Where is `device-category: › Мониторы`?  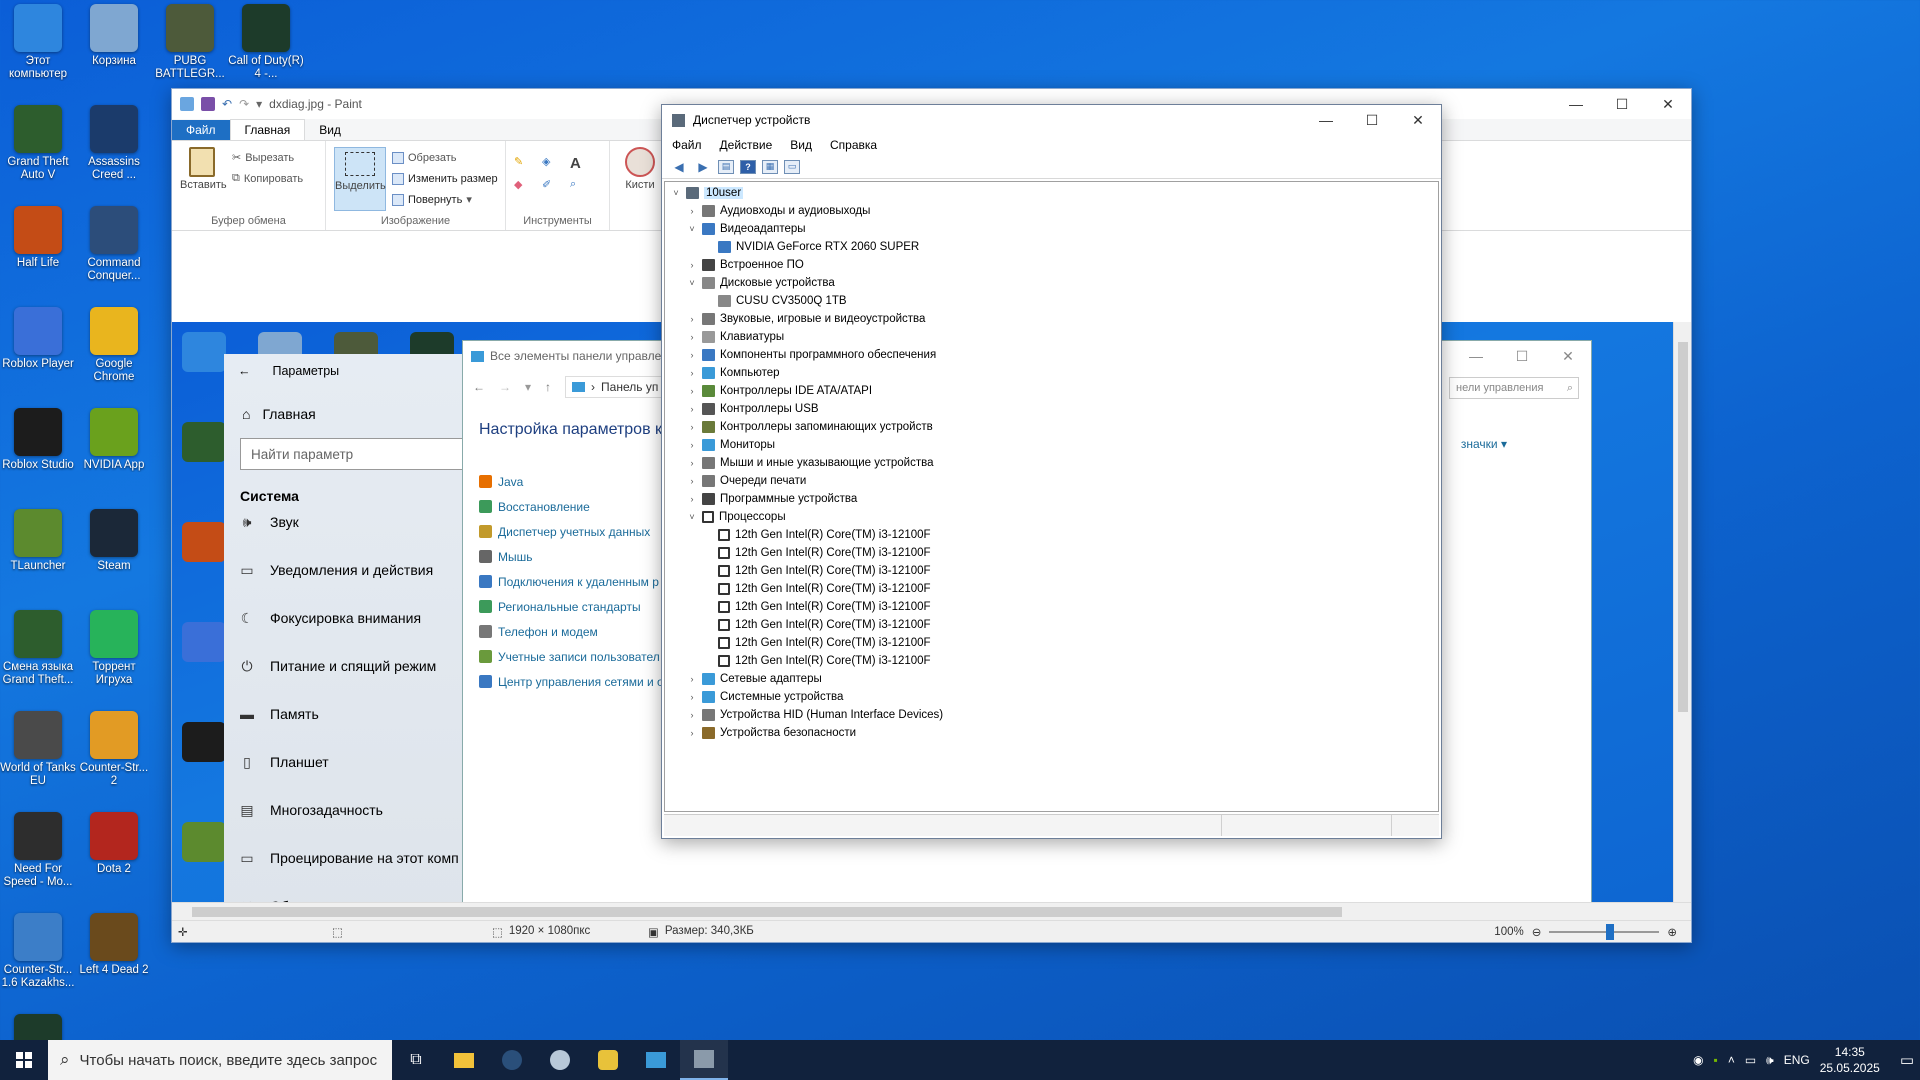
device-category: › Мониторы is located at coordinates (1051, 445).